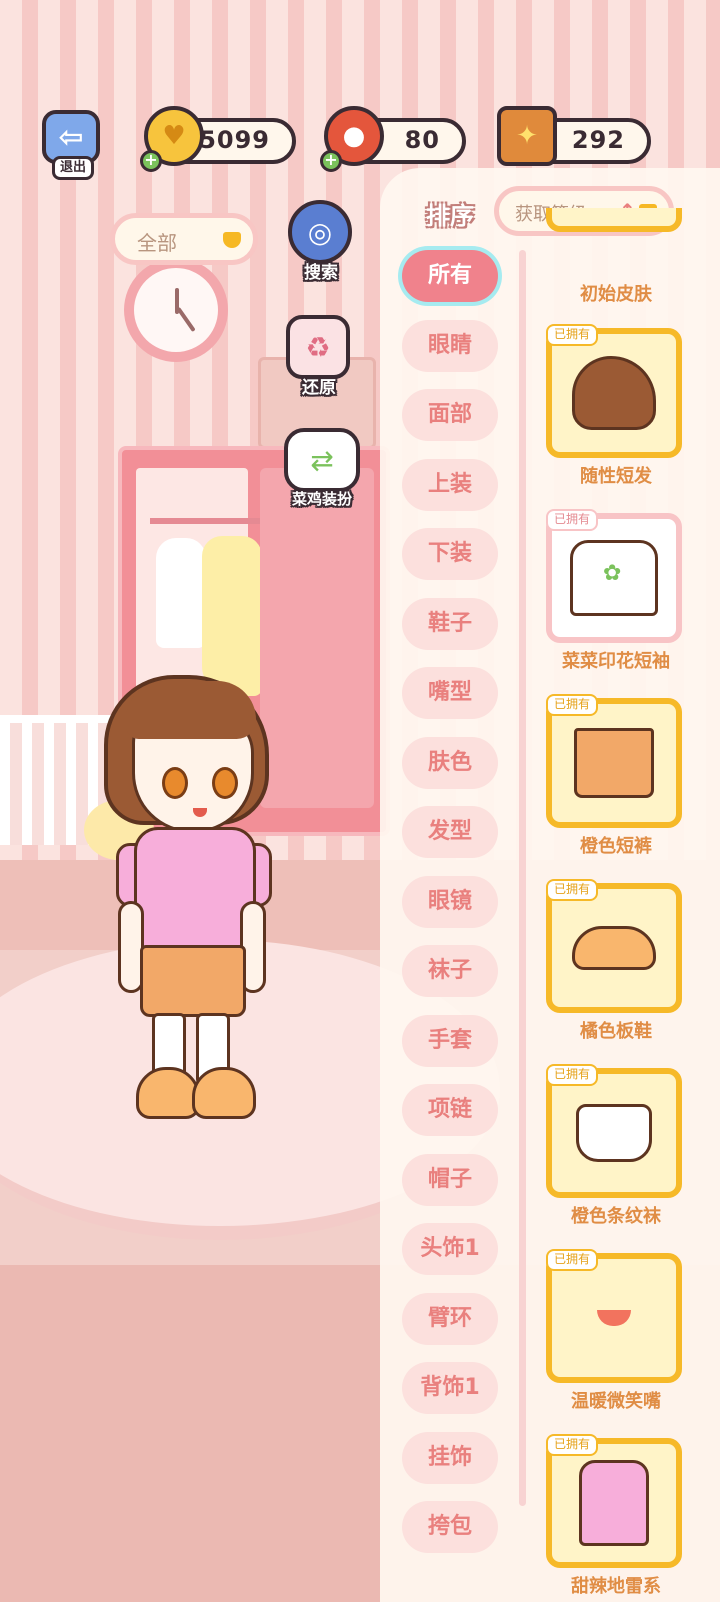 The width and height of the screenshot is (720, 1602). Describe the element at coordinates (598, 140) in the screenshot. I see `book-value: 292` at that location.